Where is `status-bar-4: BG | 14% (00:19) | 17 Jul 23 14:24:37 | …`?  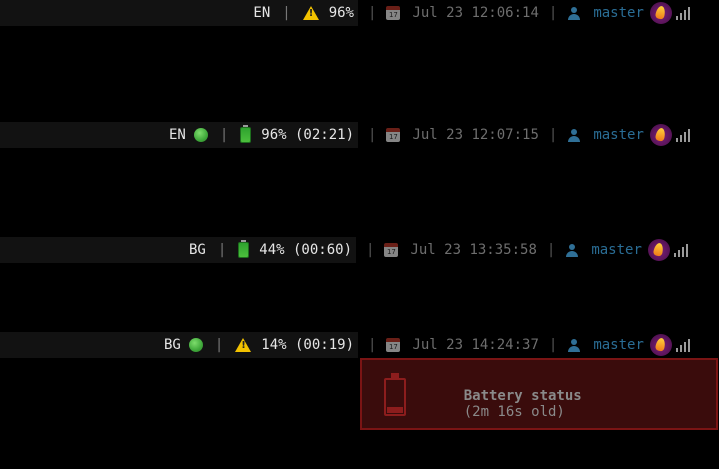 status-bar-4: BG | 14% (00:19) | 17 Jul 23 14:24:37 | … is located at coordinates (359, 345).